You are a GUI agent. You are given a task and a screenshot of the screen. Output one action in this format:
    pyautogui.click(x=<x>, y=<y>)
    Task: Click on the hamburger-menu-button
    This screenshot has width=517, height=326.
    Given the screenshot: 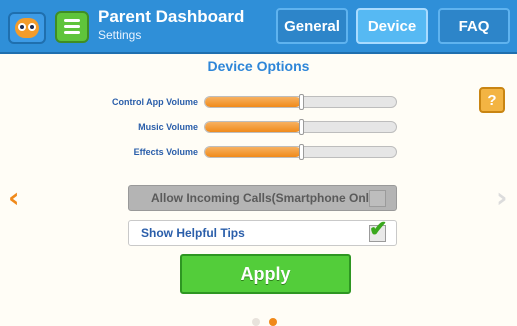 What is the action you would take?
    pyautogui.click(x=72, y=27)
    